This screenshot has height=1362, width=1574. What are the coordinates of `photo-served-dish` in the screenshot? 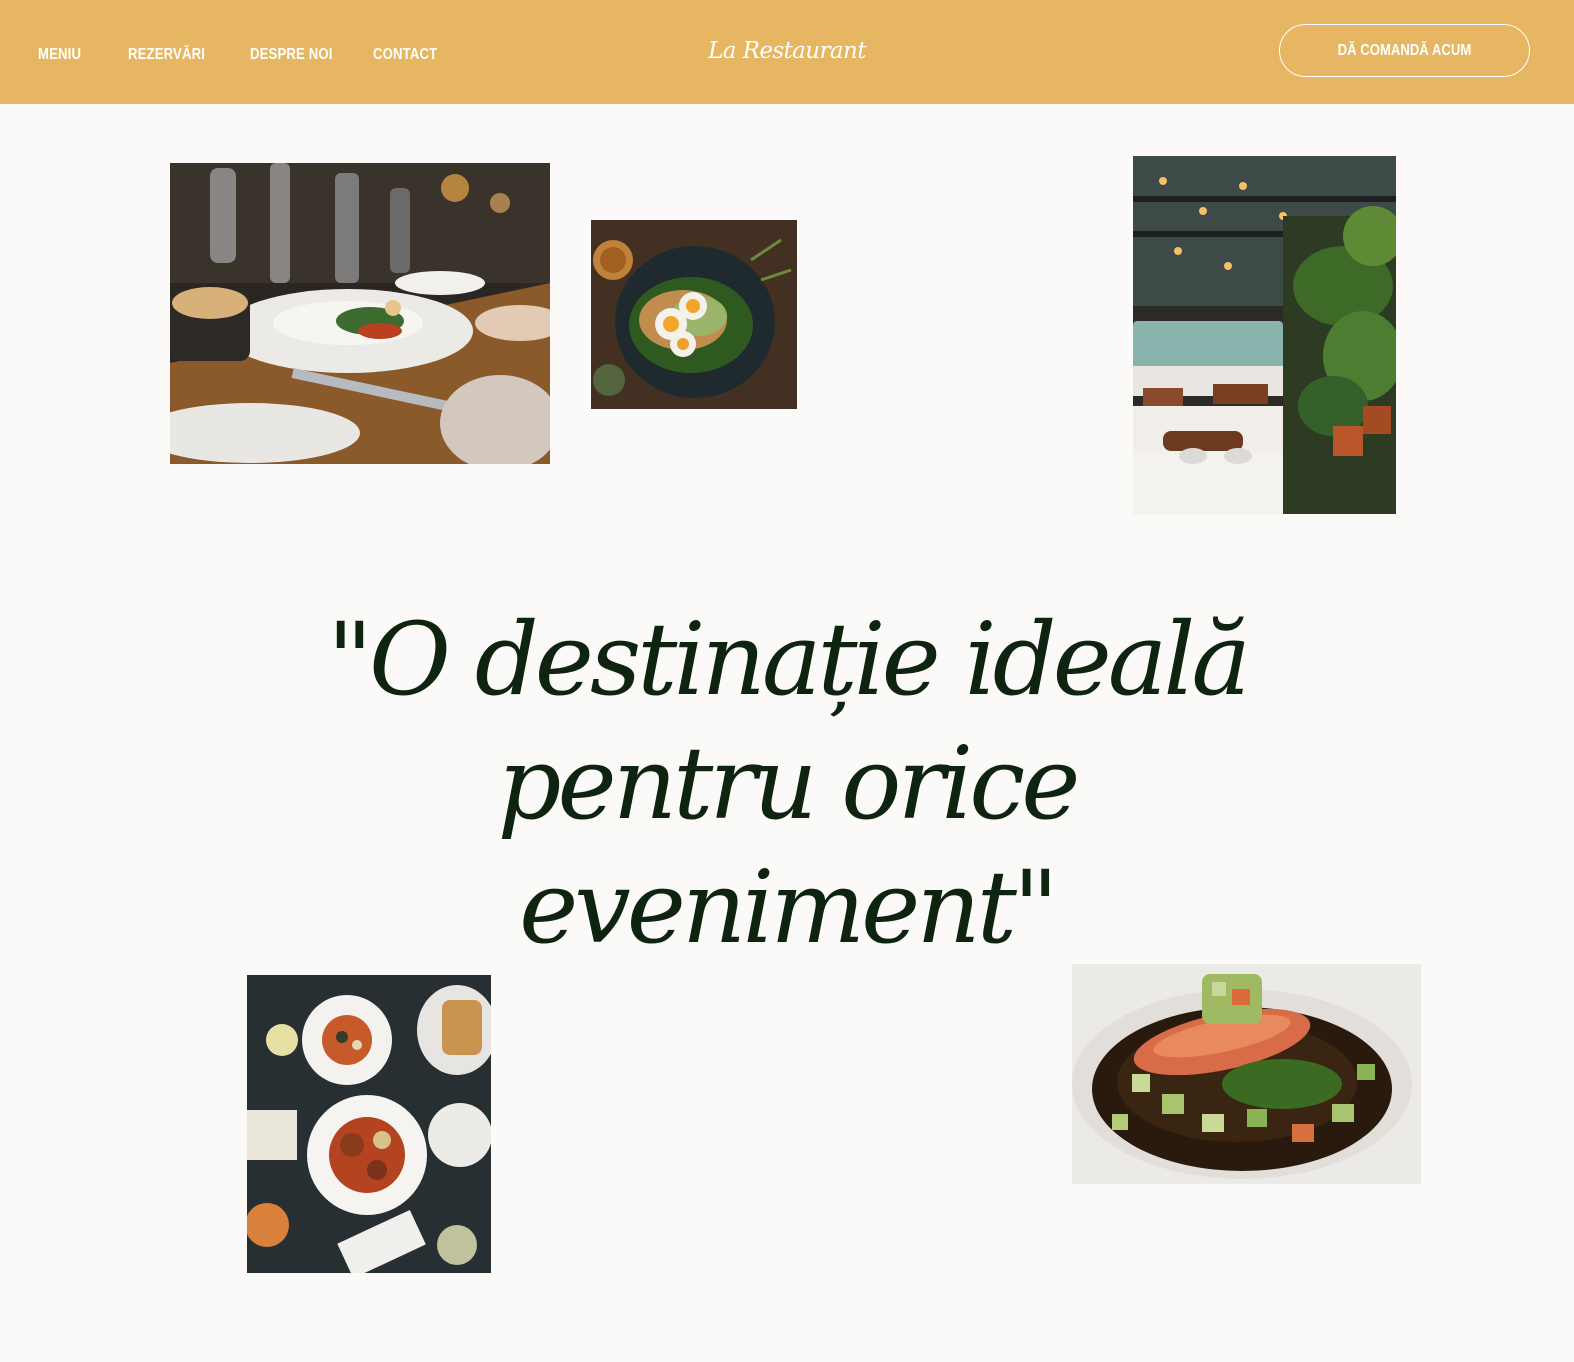 It's located at (360, 313).